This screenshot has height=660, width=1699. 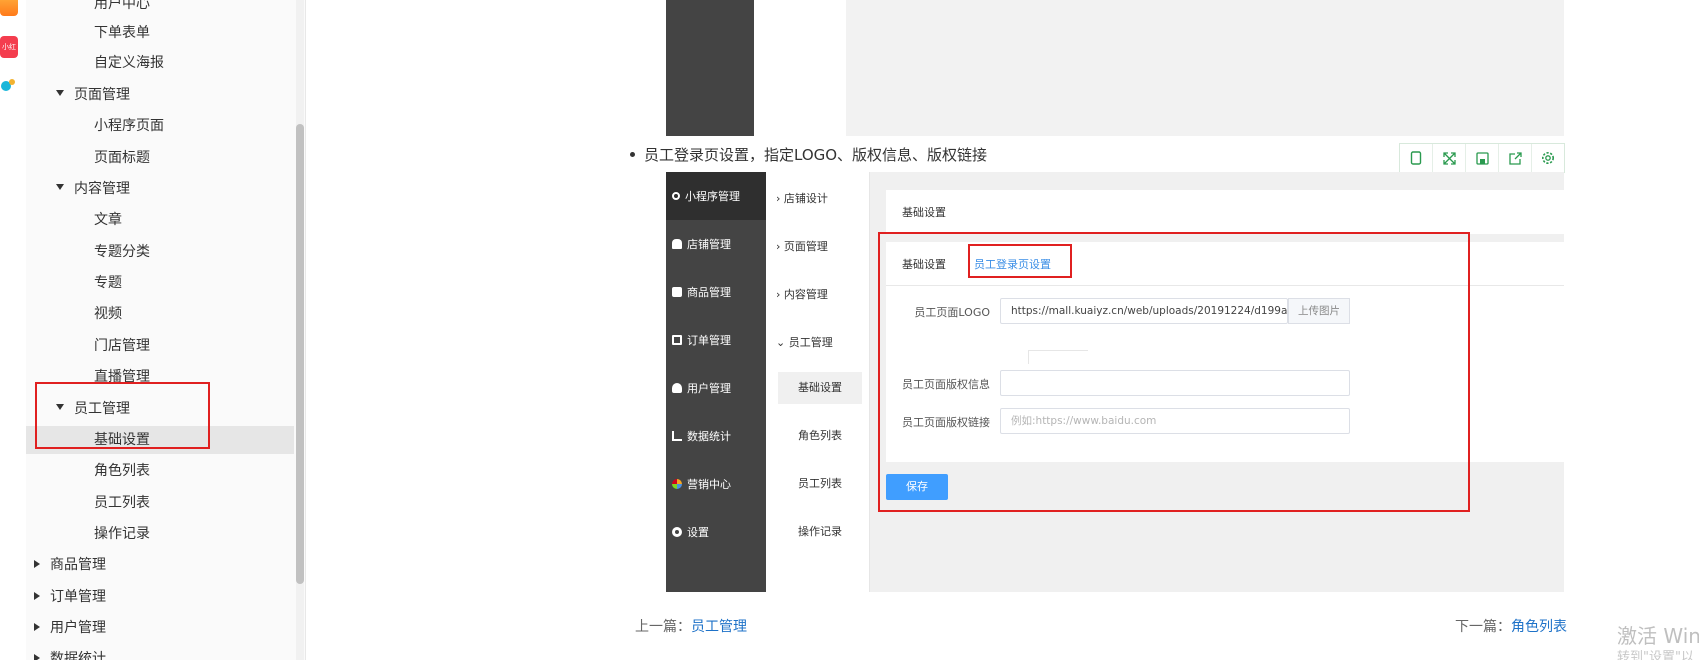 What do you see at coordinates (716, 436) in the screenshot?
I see `menu-item-stats: 数据统计` at bounding box center [716, 436].